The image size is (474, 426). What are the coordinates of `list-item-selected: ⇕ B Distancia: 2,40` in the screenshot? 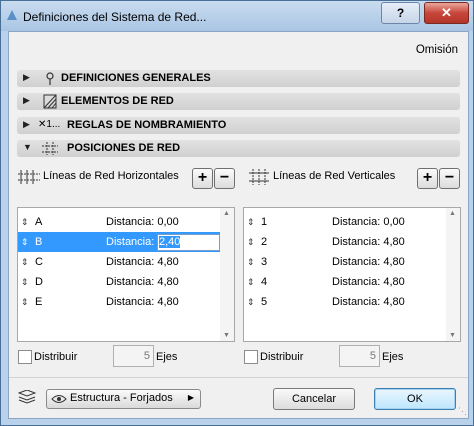 It's located at (126, 242).